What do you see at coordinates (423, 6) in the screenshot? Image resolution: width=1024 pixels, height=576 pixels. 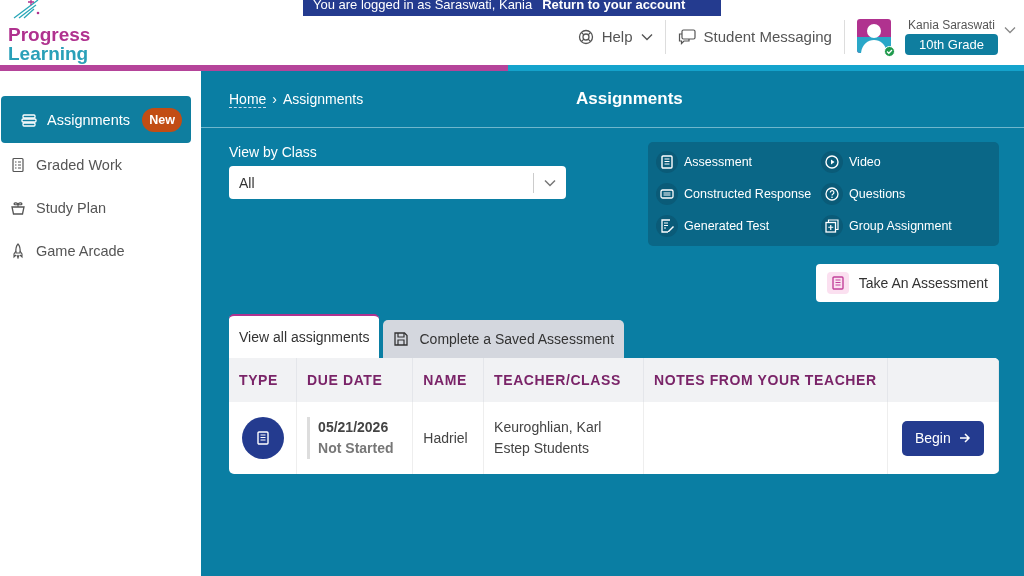 I see `banner-text: You are logged in as Saraswati, Kania` at bounding box center [423, 6].